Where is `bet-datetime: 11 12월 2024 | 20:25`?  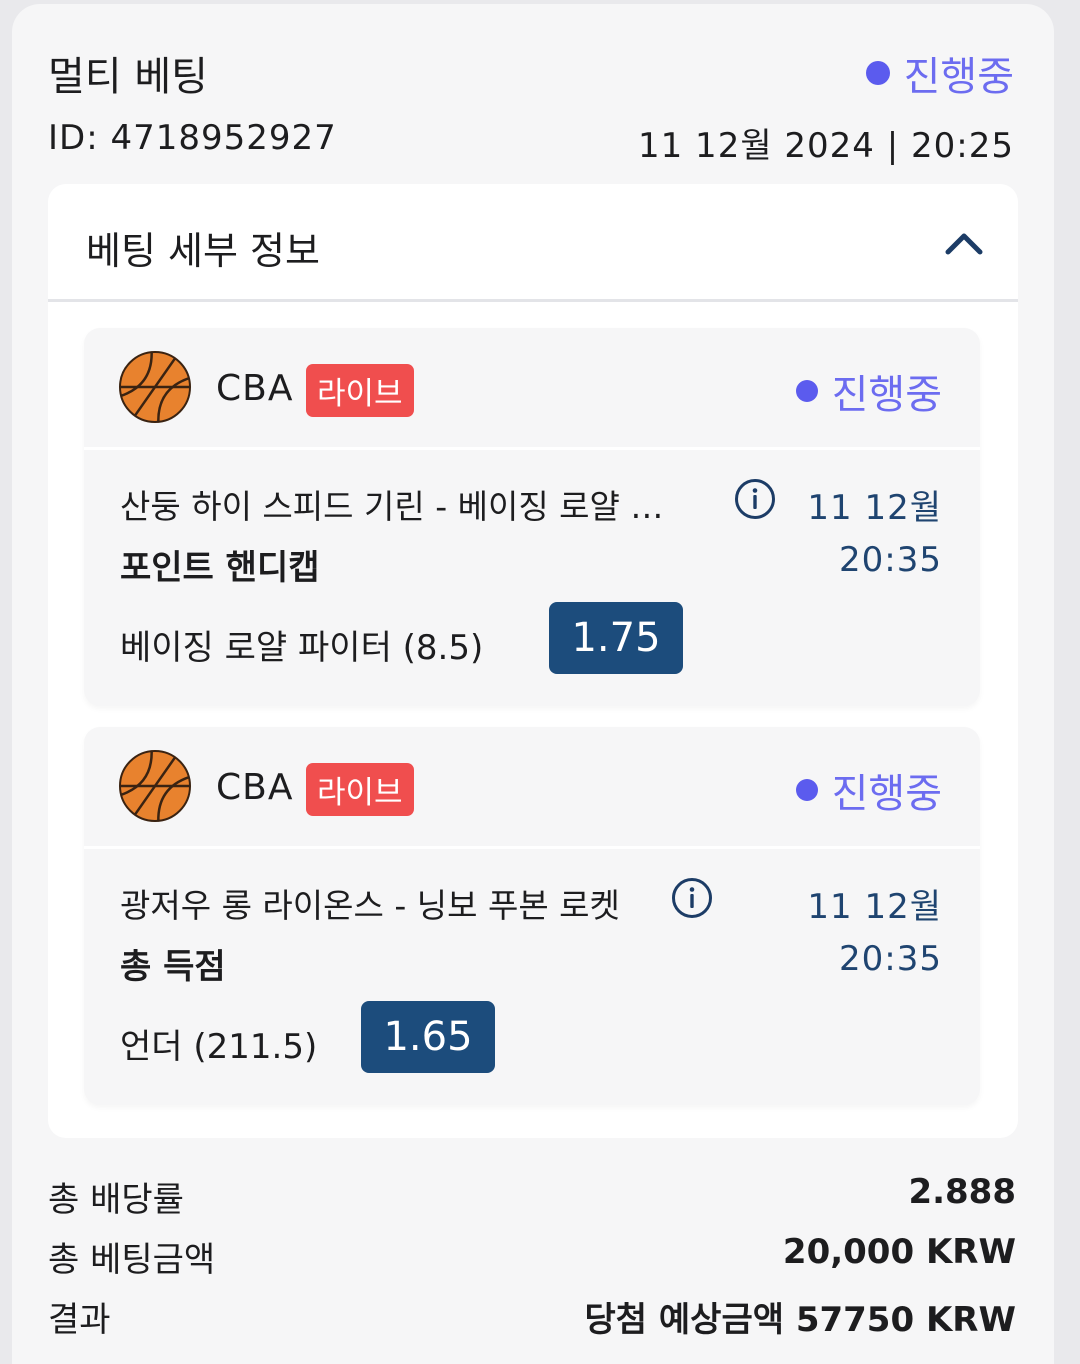 bet-datetime: 11 12월 2024 | 20:25 is located at coordinates (825, 146).